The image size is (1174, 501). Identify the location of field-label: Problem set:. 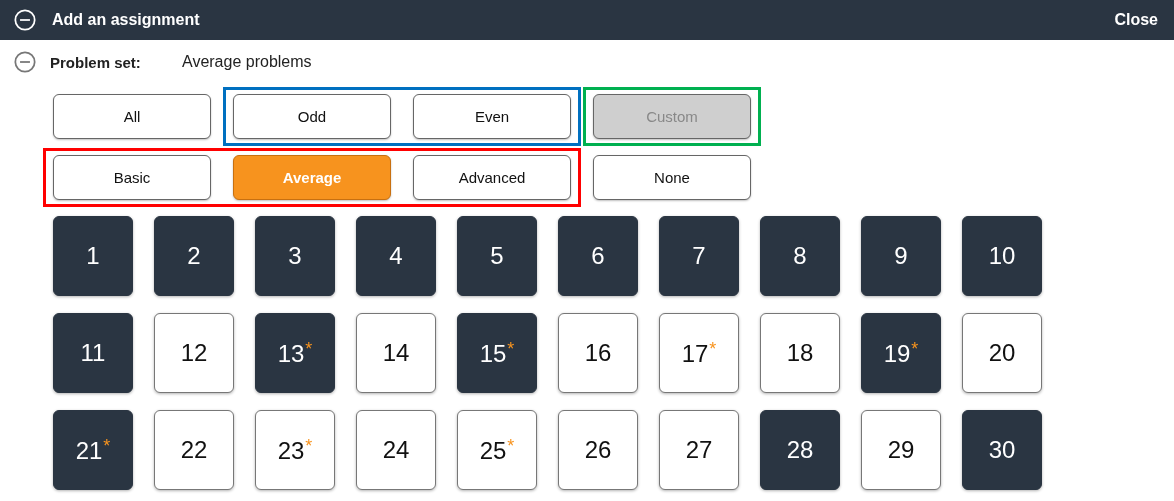
(96, 62).